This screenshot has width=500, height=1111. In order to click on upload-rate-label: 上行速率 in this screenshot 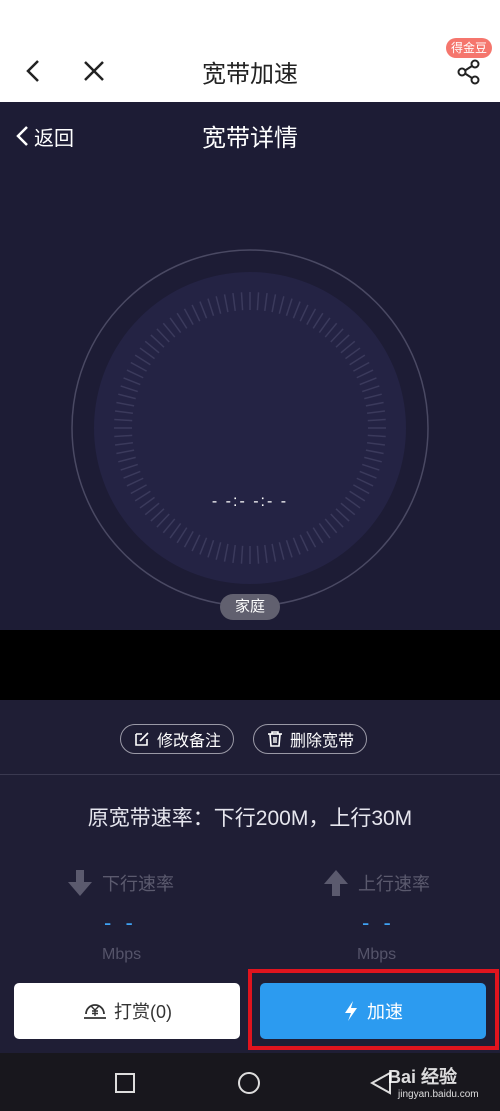, I will do `click(376, 883)`.